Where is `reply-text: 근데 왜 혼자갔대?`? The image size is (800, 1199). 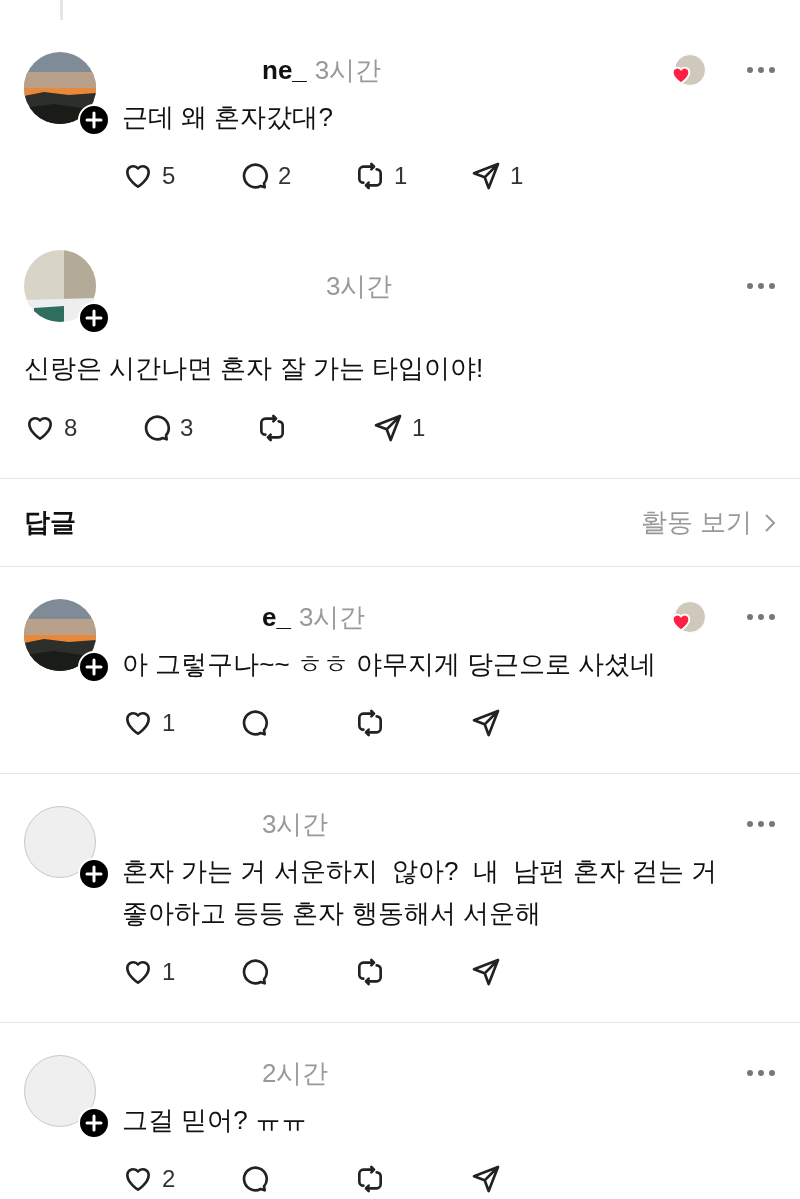 reply-text: 근데 왜 혼자갔대? is located at coordinates (228, 117).